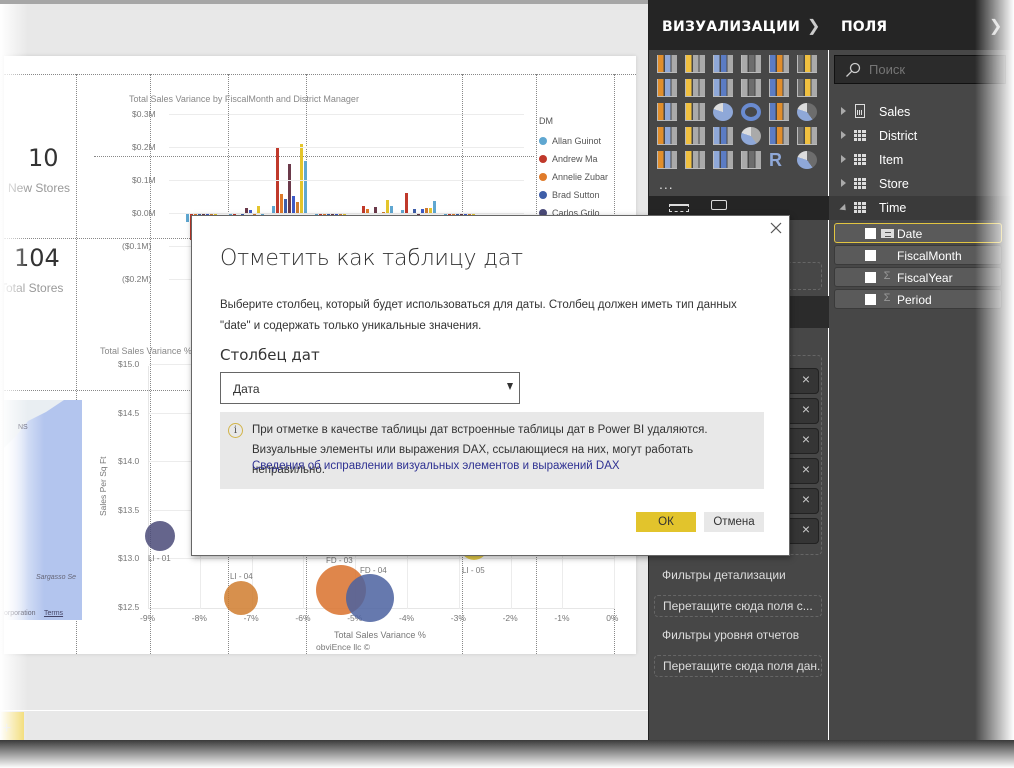 Image resolution: width=1014 pixels, height=768 pixels. Describe the element at coordinates (844, 208) in the screenshot. I see `collapse-arrow-icon` at that location.